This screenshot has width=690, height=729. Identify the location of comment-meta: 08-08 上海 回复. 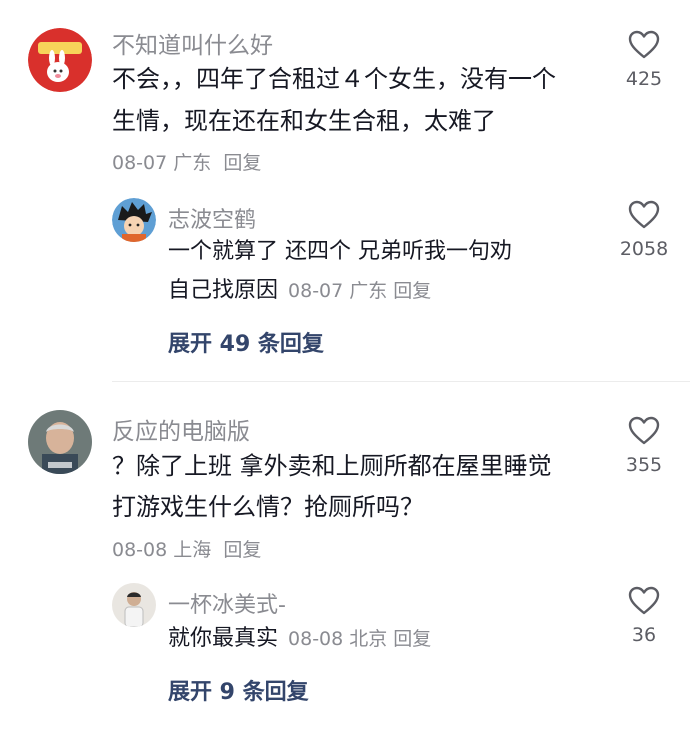
(186, 548).